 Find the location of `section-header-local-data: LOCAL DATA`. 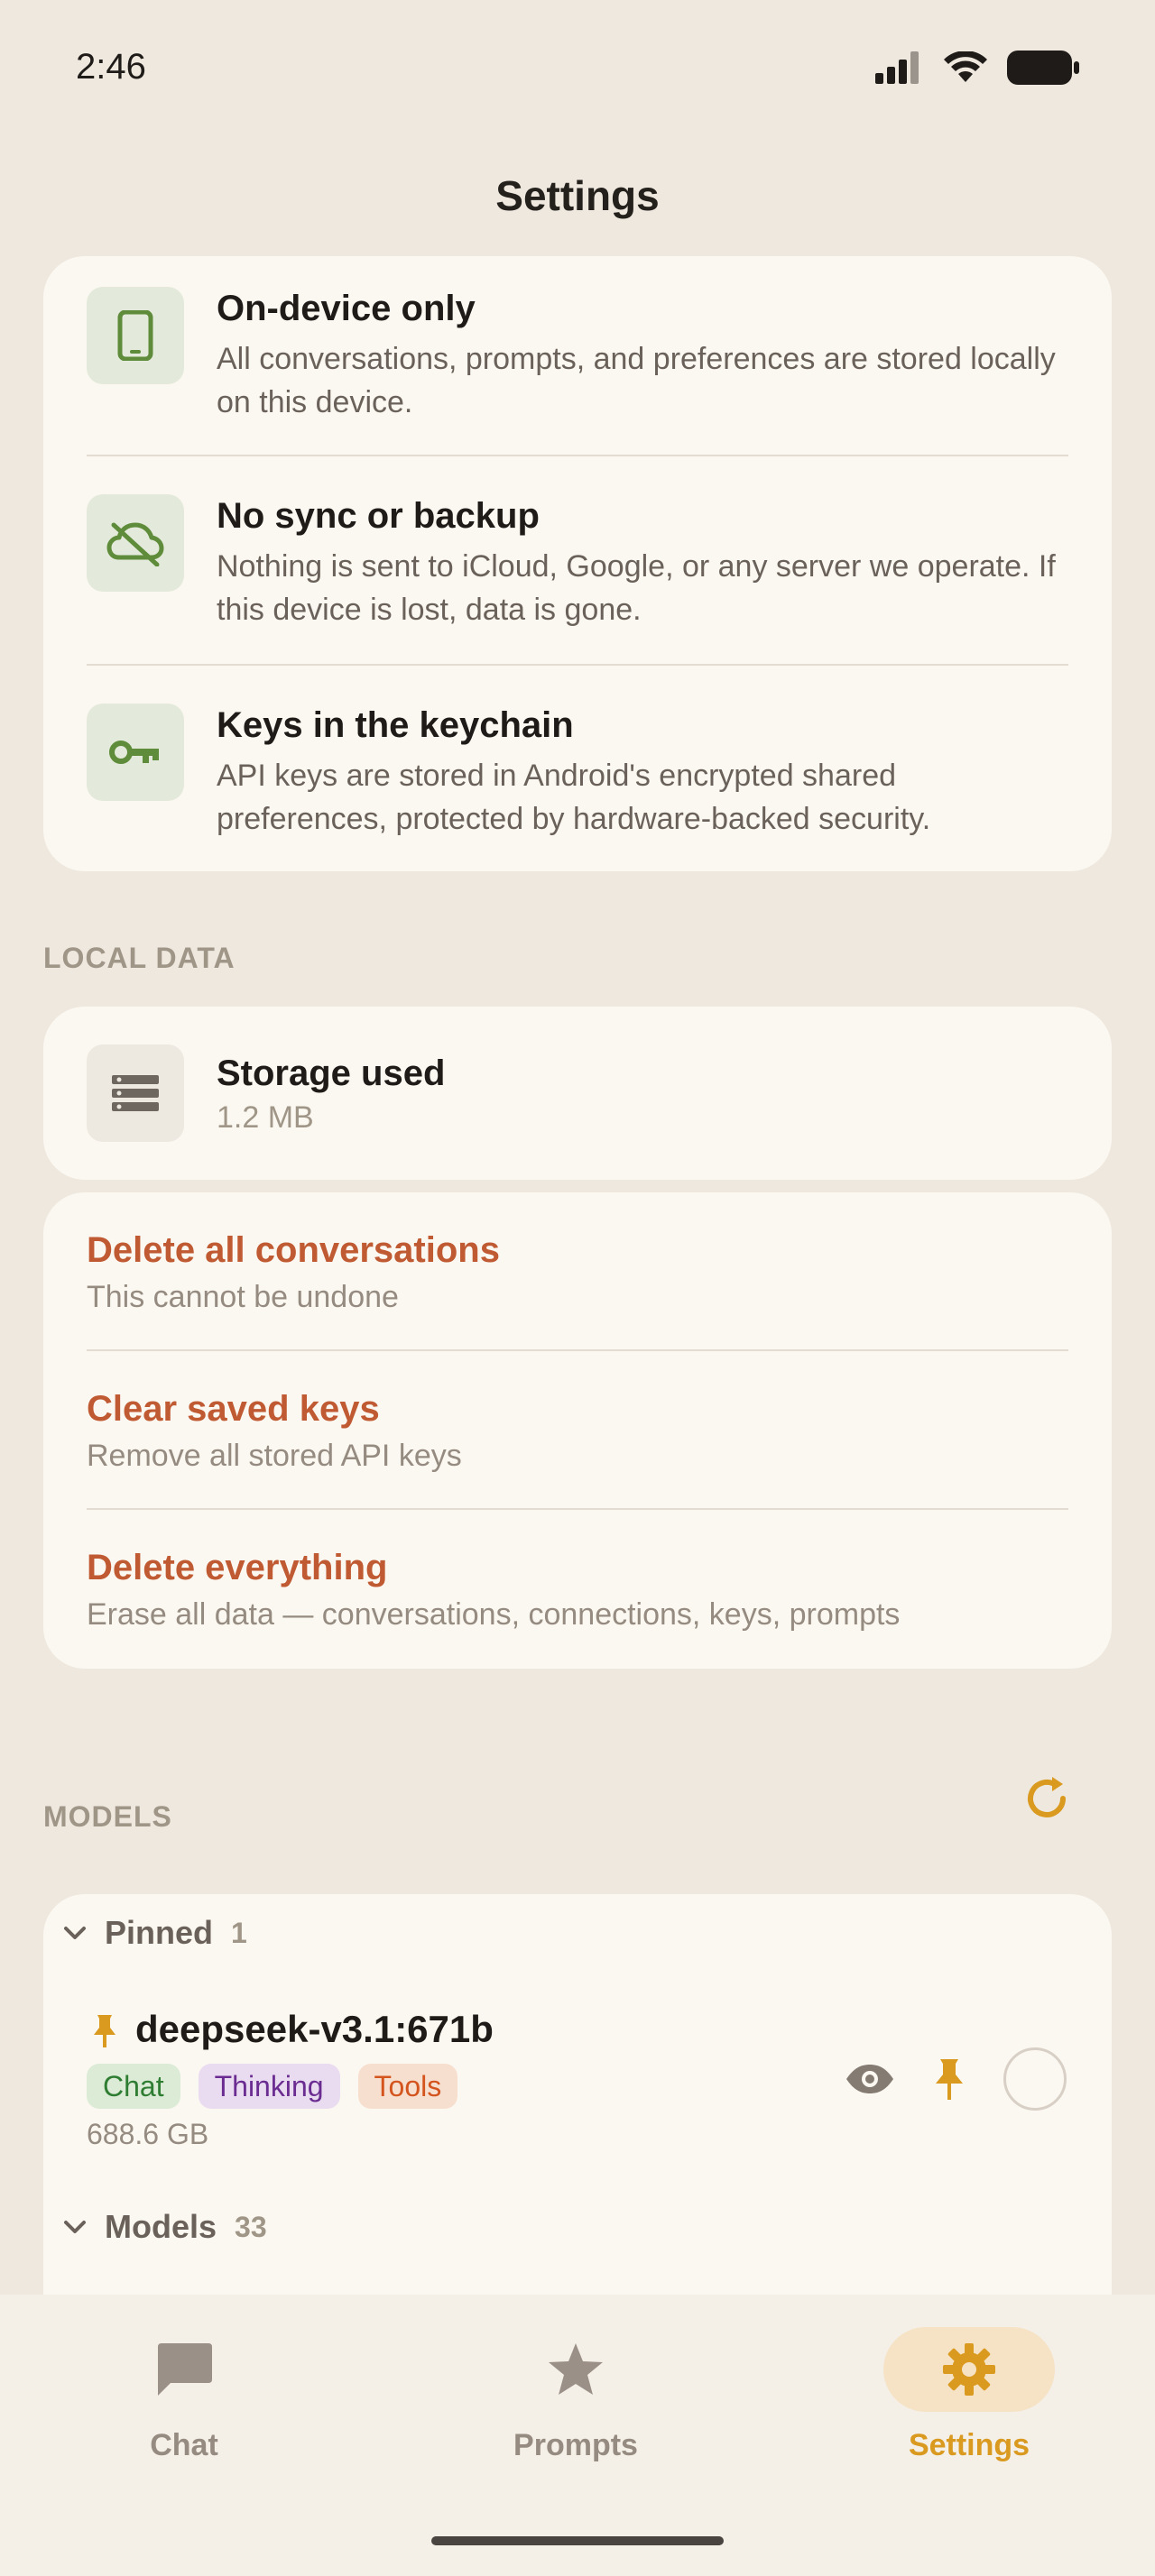

section-header-local-data: LOCAL DATA is located at coordinates (139, 958).